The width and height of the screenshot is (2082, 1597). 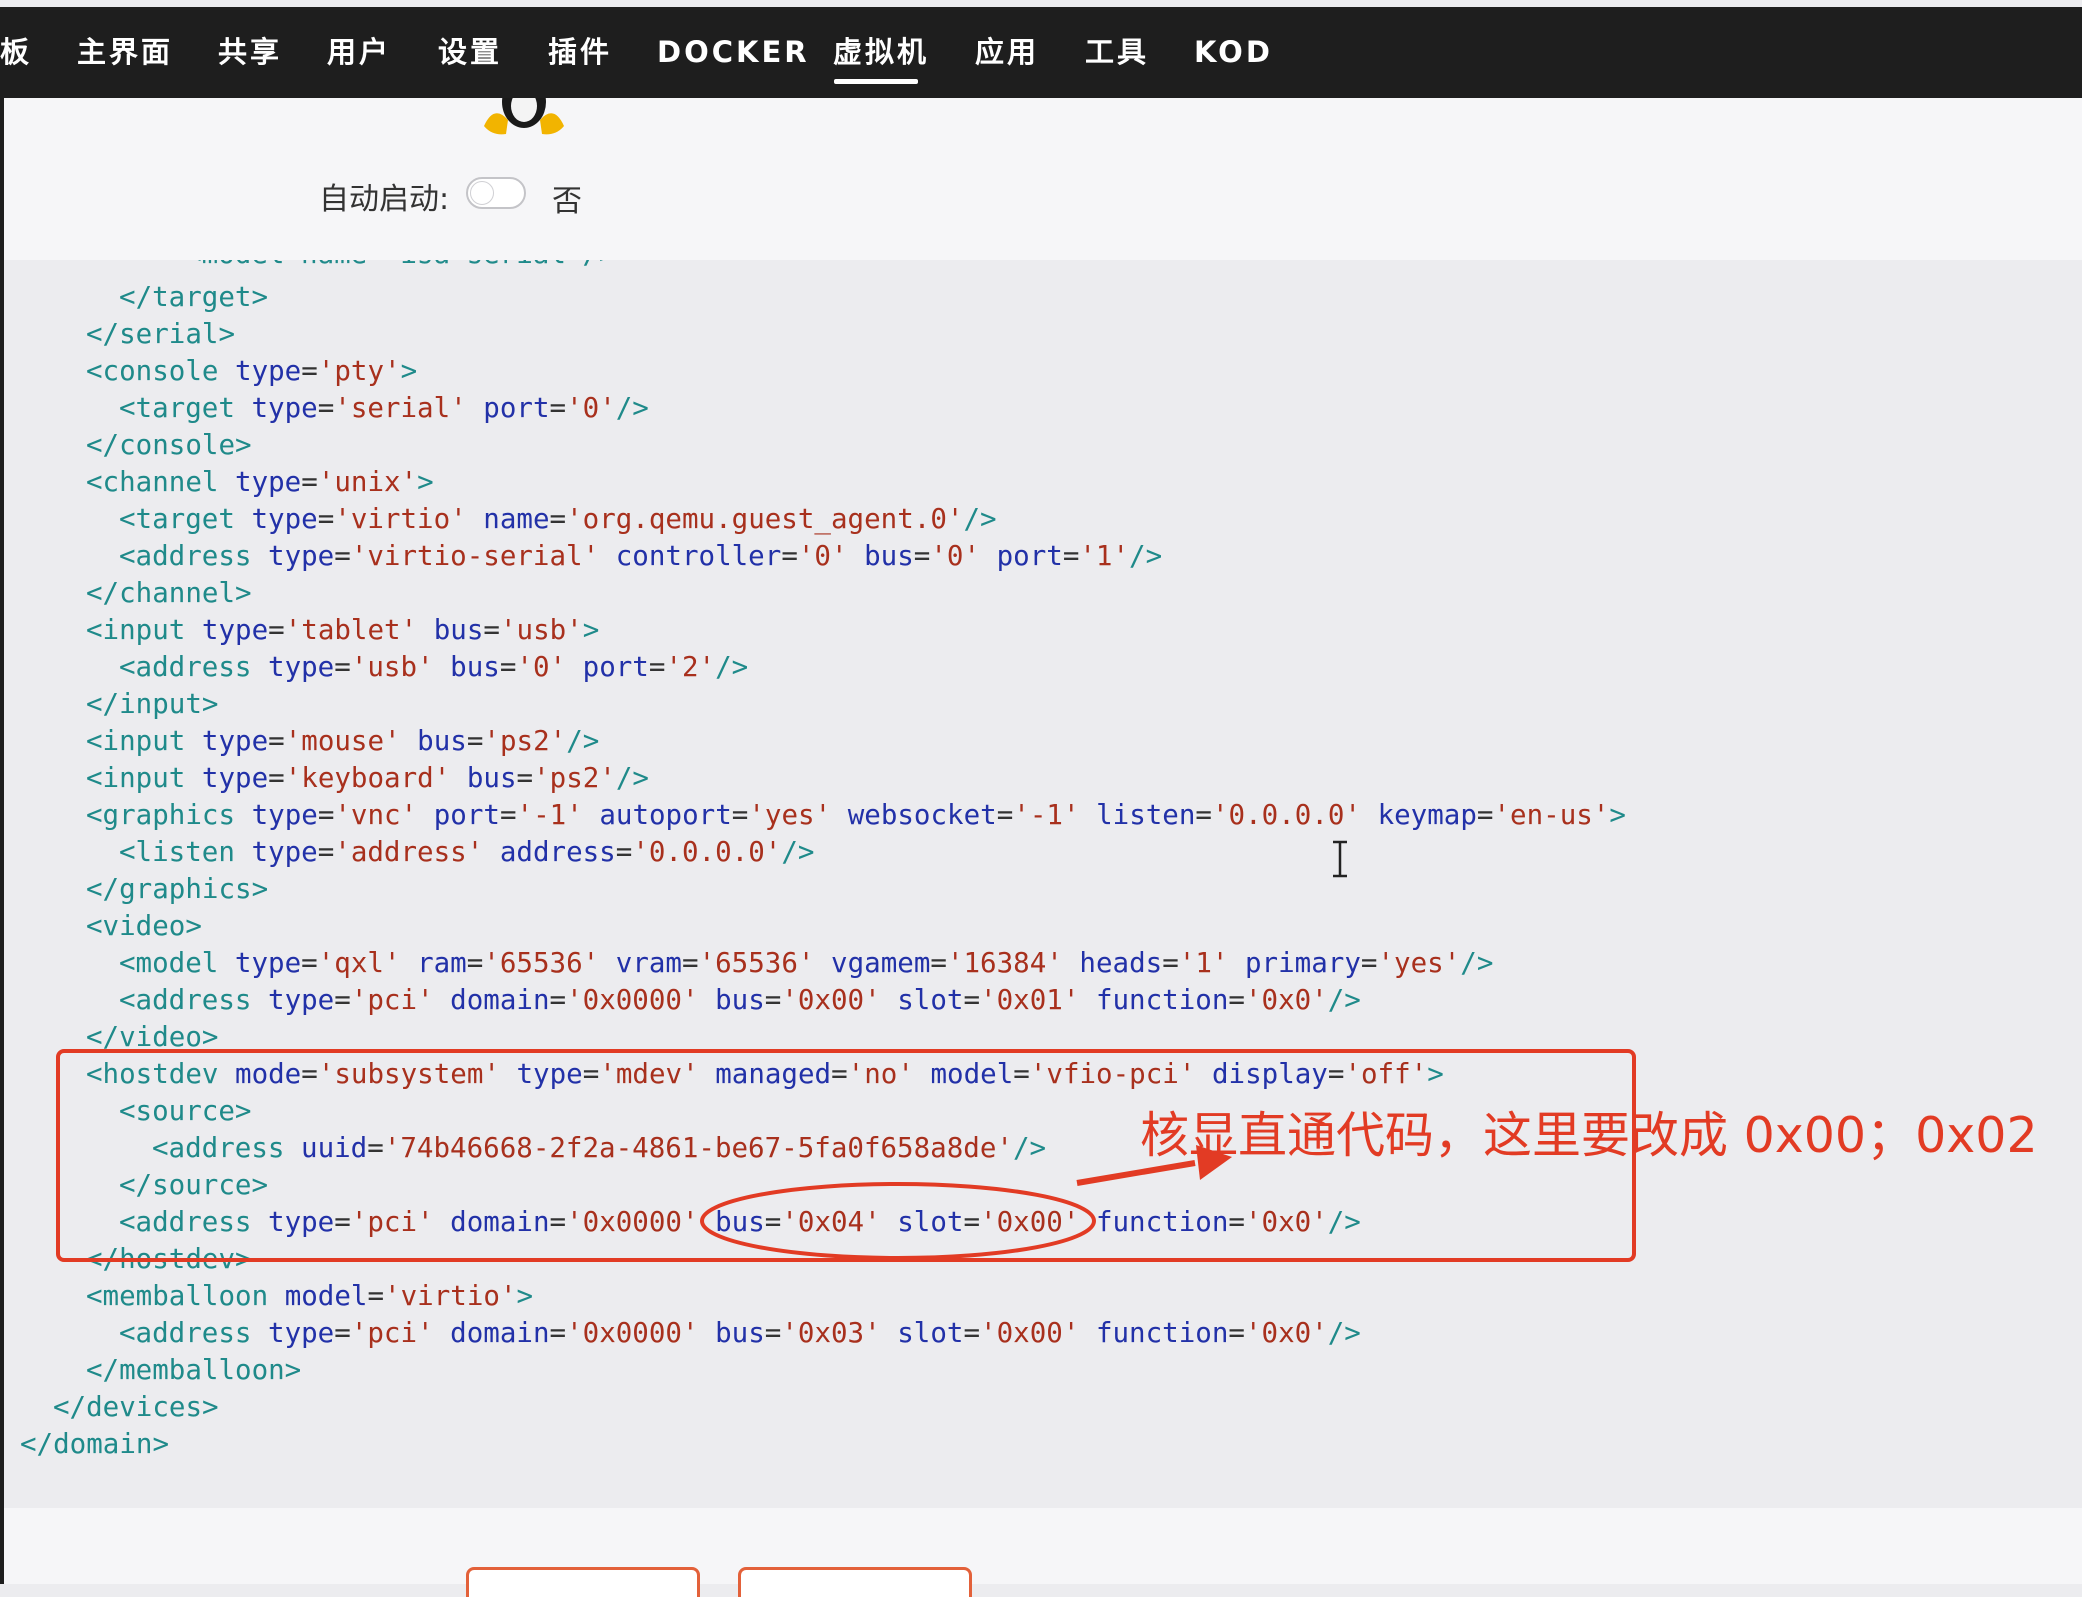 I want to click on text-cursor-icon, so click(x=1340, y=859).